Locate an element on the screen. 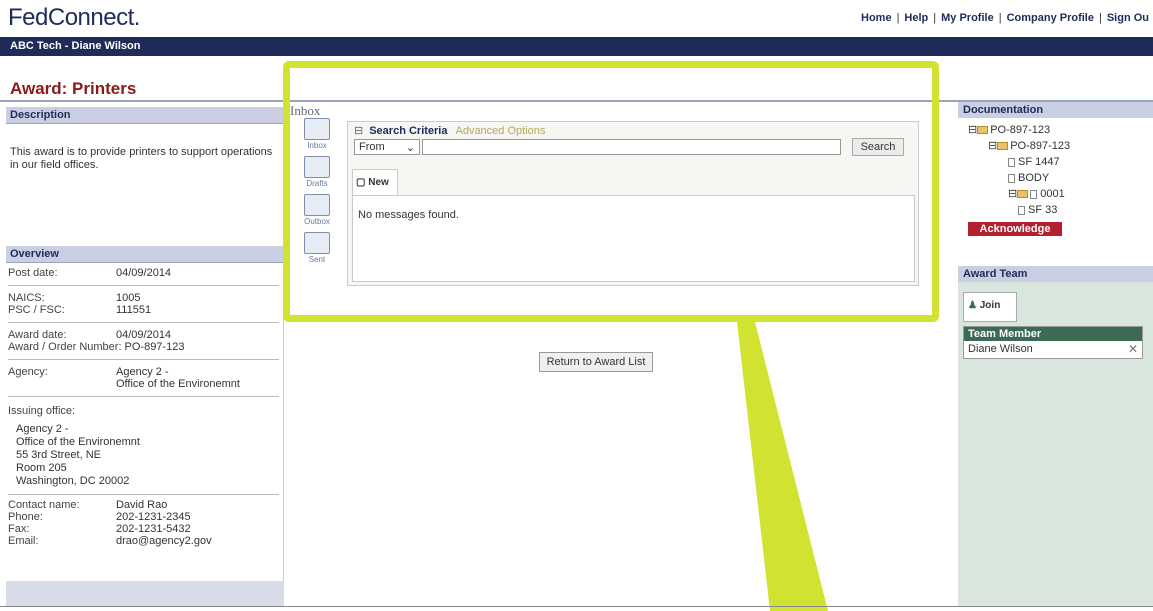 The image size is (1153, 611). post-date-value: 04/09/2014 is located at coordinates (144, 273).